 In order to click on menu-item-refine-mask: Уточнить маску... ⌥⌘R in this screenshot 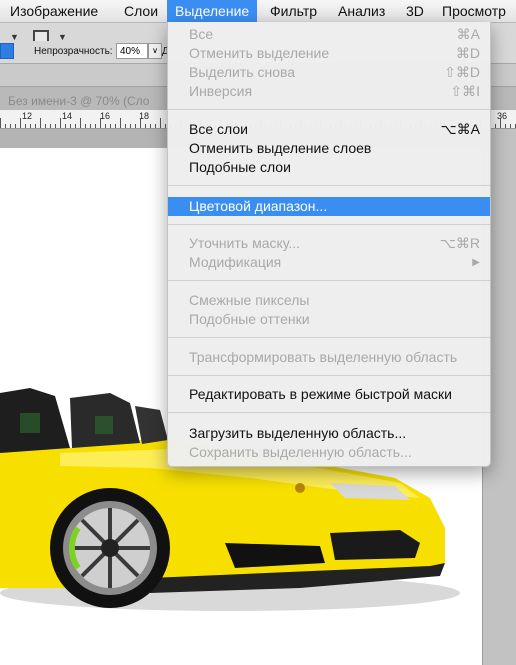, I will do `click(329, 243)`.